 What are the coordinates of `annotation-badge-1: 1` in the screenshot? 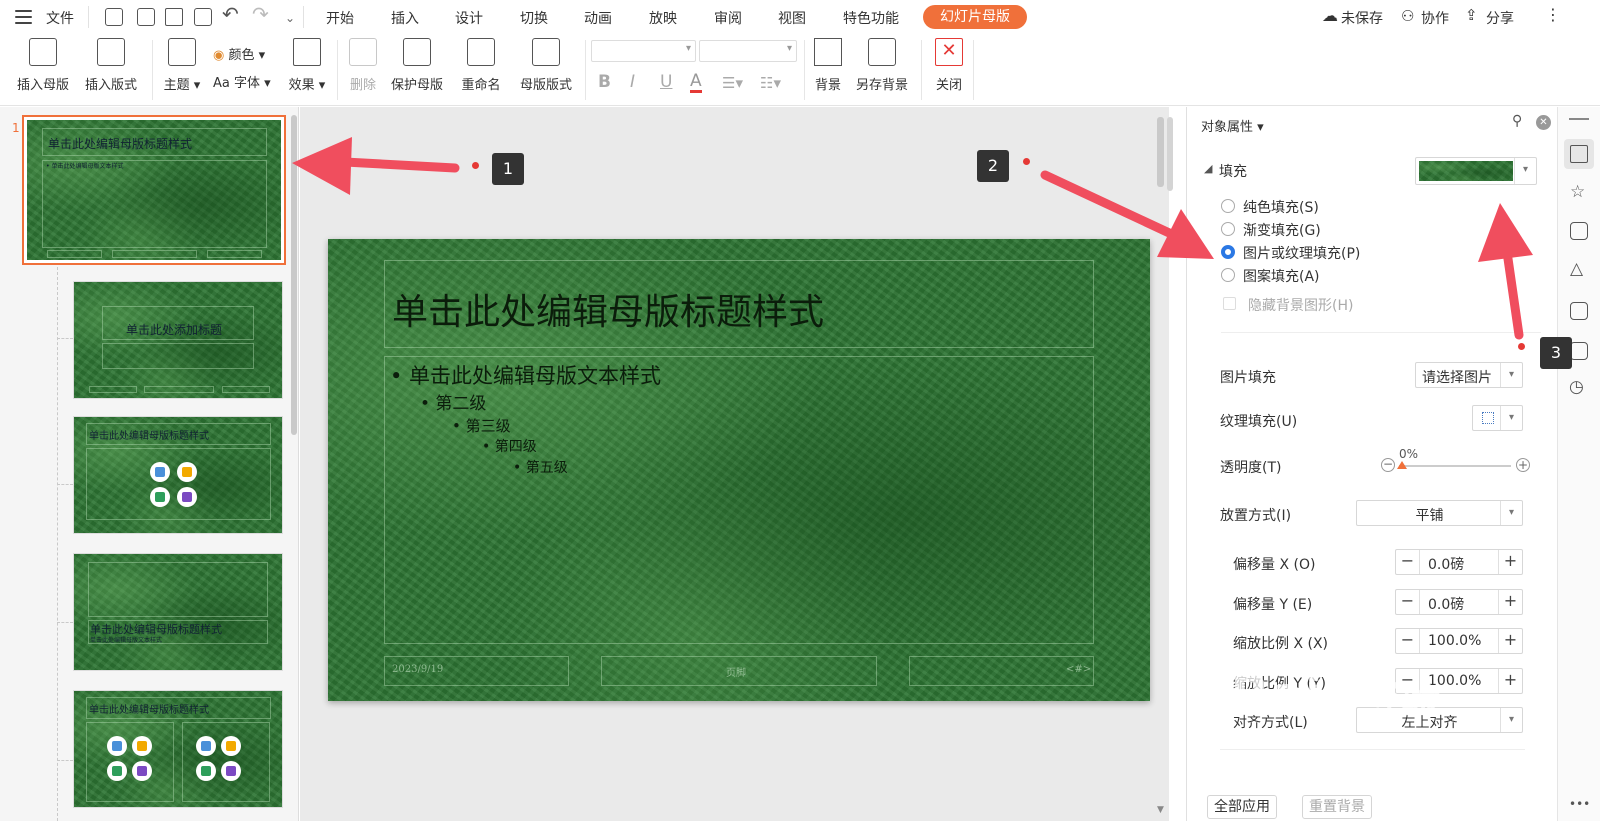 It's located at (508, 169).